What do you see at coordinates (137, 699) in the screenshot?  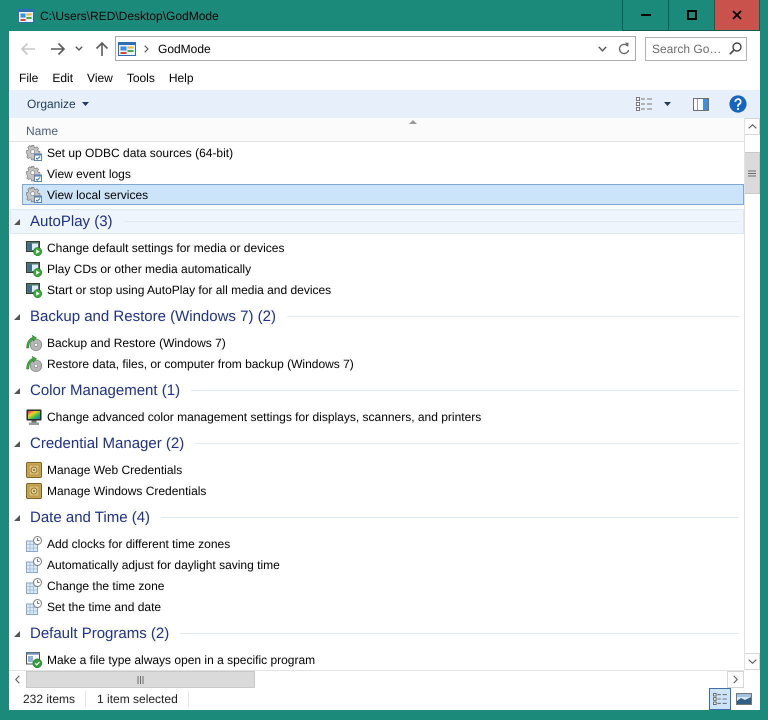 I see `selection-count: 1 item selected` at bounding box center [137, 699].